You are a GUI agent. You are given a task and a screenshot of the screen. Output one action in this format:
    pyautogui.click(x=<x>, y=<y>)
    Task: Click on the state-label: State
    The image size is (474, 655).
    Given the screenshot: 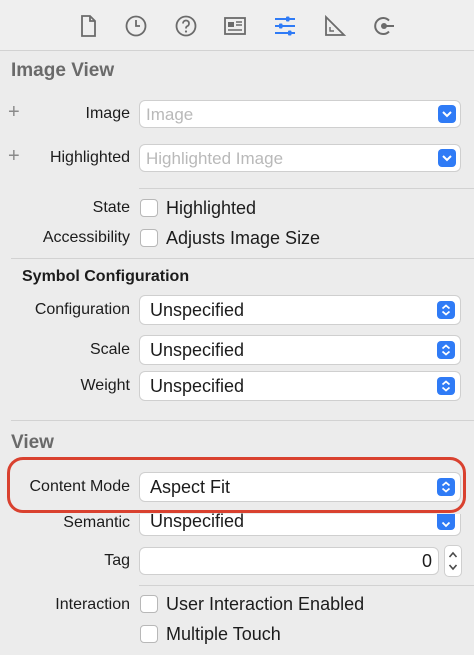 What is the action you would take?
    pyautogui.click(x=111, y=207)
    